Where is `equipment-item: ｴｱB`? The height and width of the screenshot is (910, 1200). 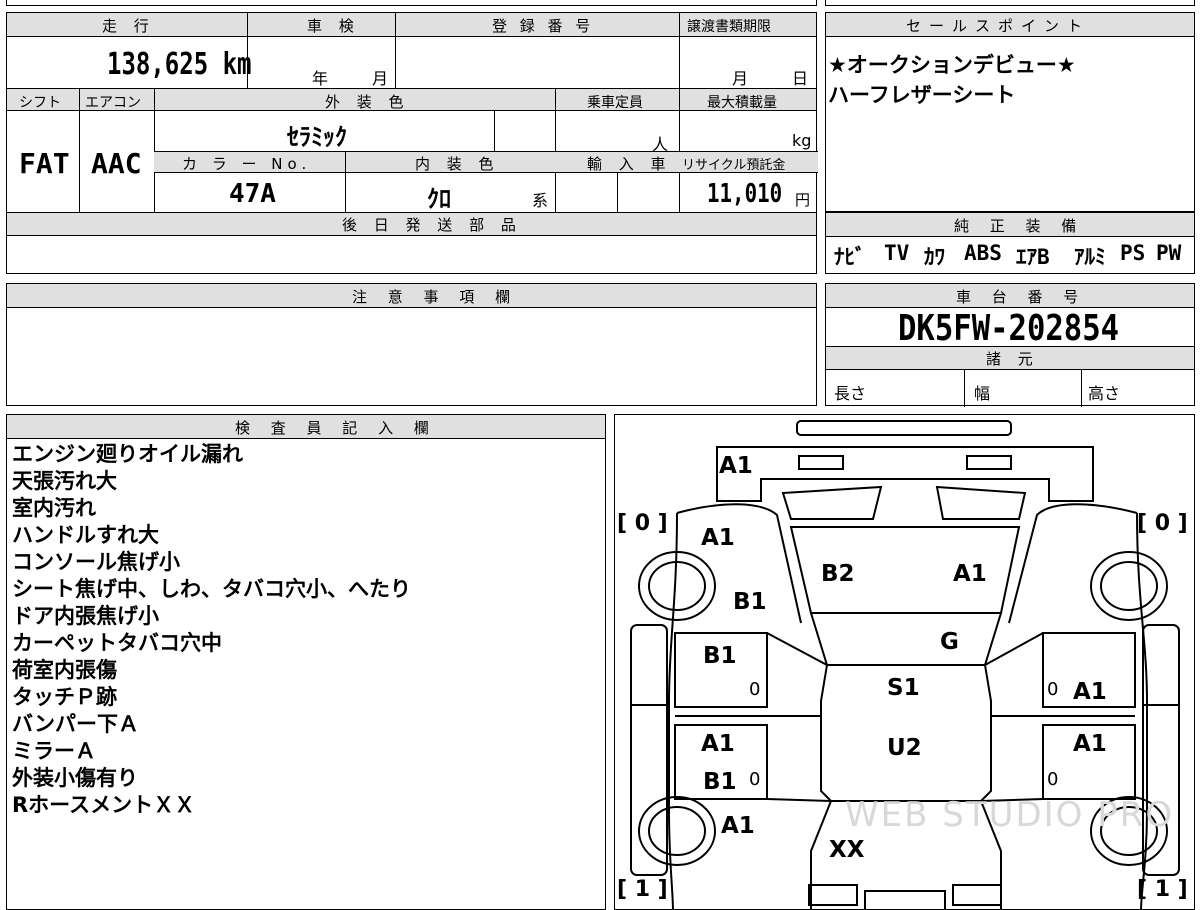 equipment-item: ｴｱB is located at coordinates (1033, 257).